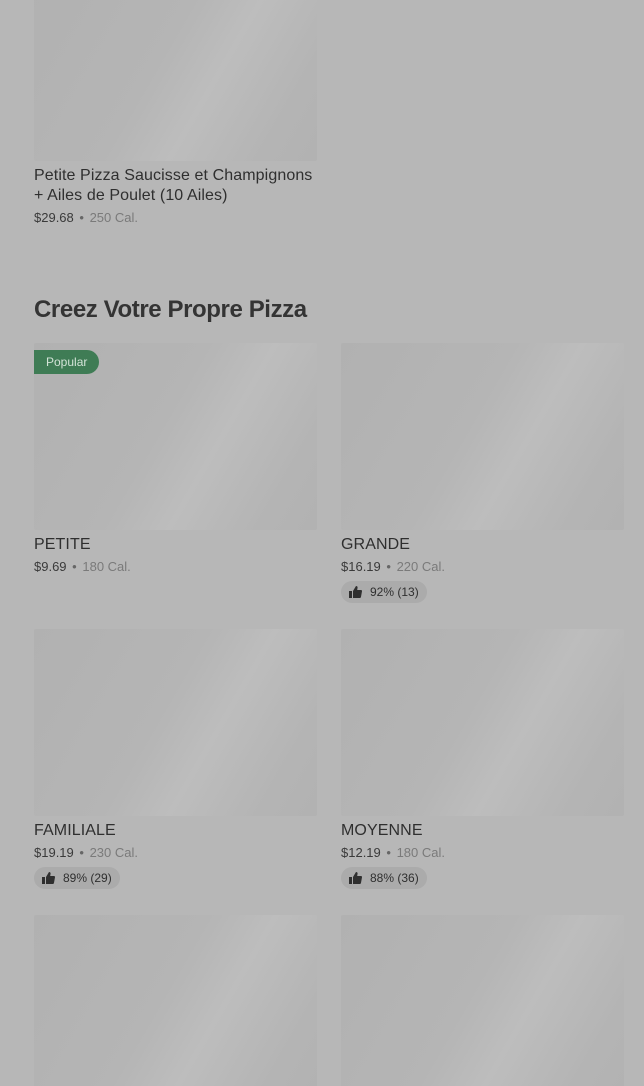  What do you see at coordinates (75, 830) in the screenshot?
I see `item-name: FAMILIALE` at bounding box center [75, 830].